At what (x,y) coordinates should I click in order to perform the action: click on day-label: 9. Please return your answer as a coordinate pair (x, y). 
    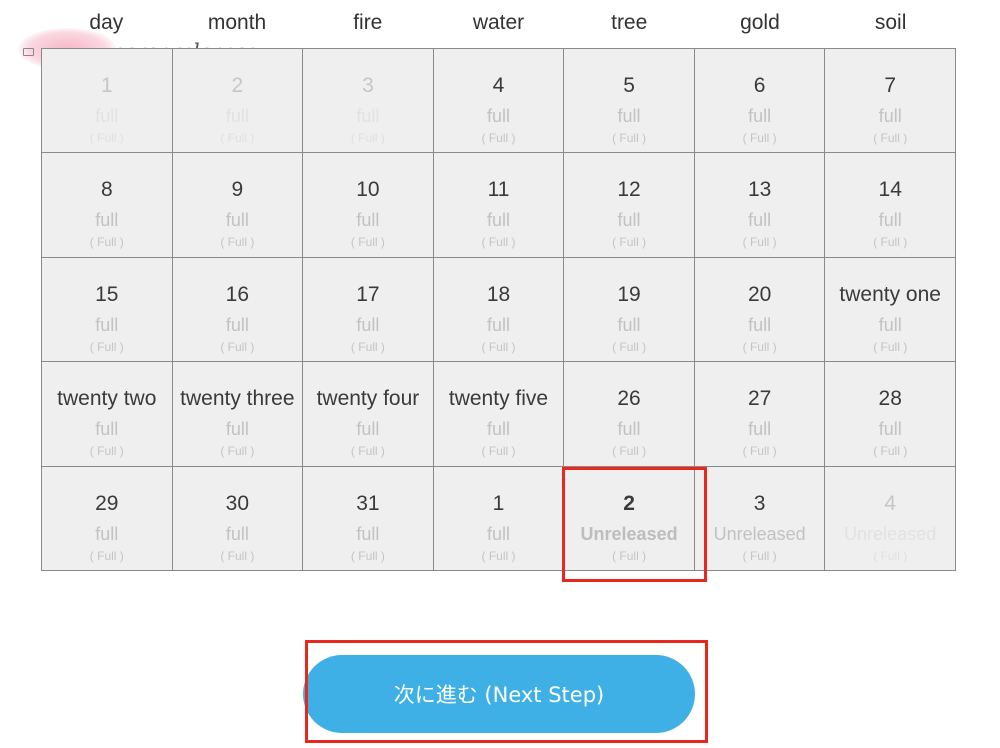
    Looking at the image, I should click on (237, 190).